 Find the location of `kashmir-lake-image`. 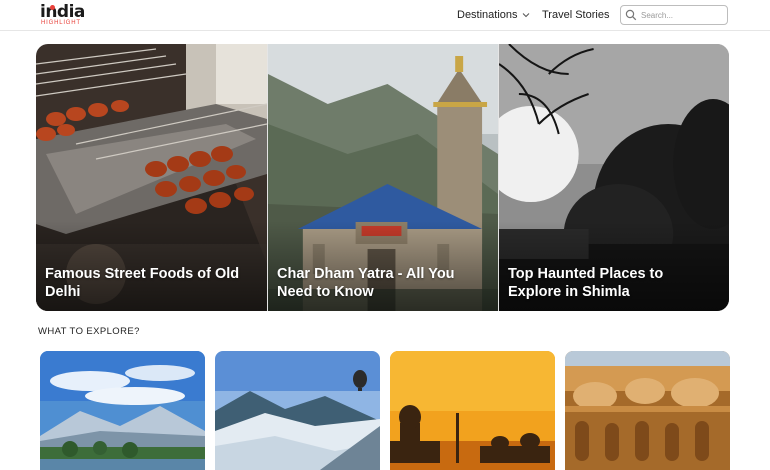

kashmir-lake-image is located at coordinates (122, 410).